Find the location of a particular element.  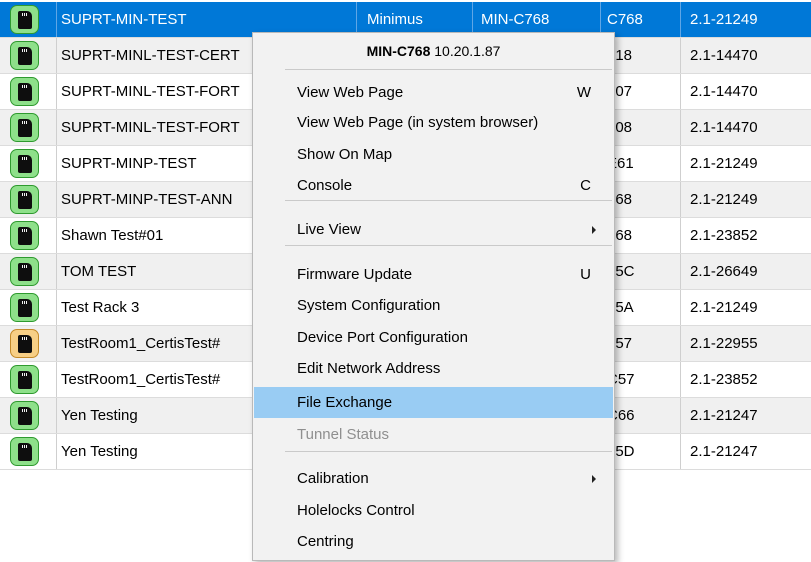

menu-item-centring: Centring is located at coordinates (433, 541).